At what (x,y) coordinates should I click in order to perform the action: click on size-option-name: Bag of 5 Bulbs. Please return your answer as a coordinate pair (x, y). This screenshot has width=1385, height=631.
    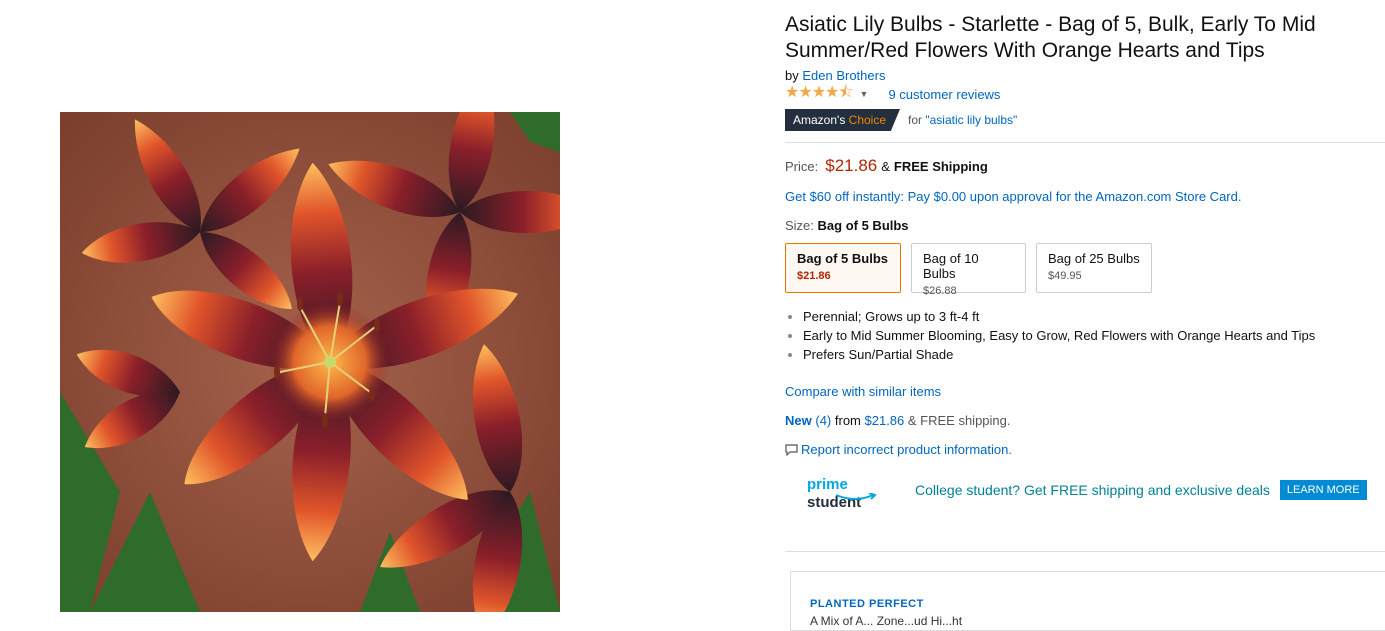
    Looking at the image, I should click on (843, 258).